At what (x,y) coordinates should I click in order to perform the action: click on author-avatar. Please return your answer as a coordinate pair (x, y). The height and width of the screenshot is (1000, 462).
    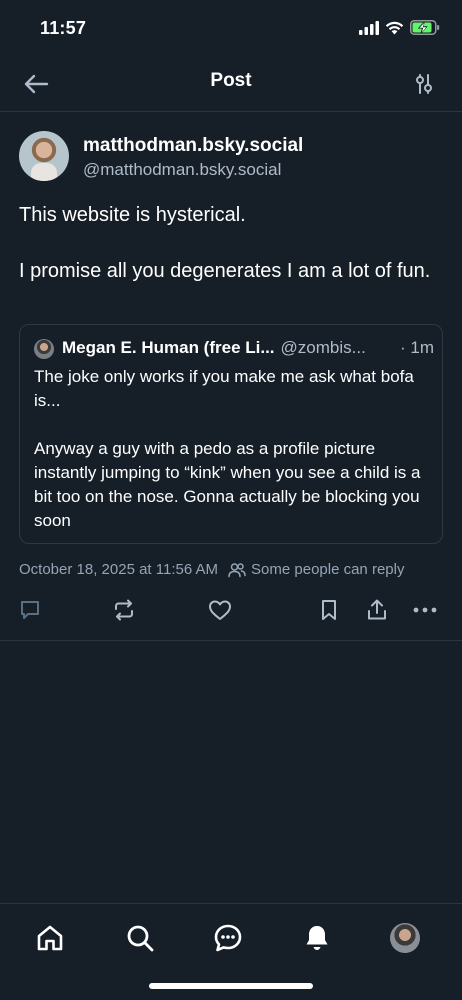
    Looking at the image, I should click on (44, 156).